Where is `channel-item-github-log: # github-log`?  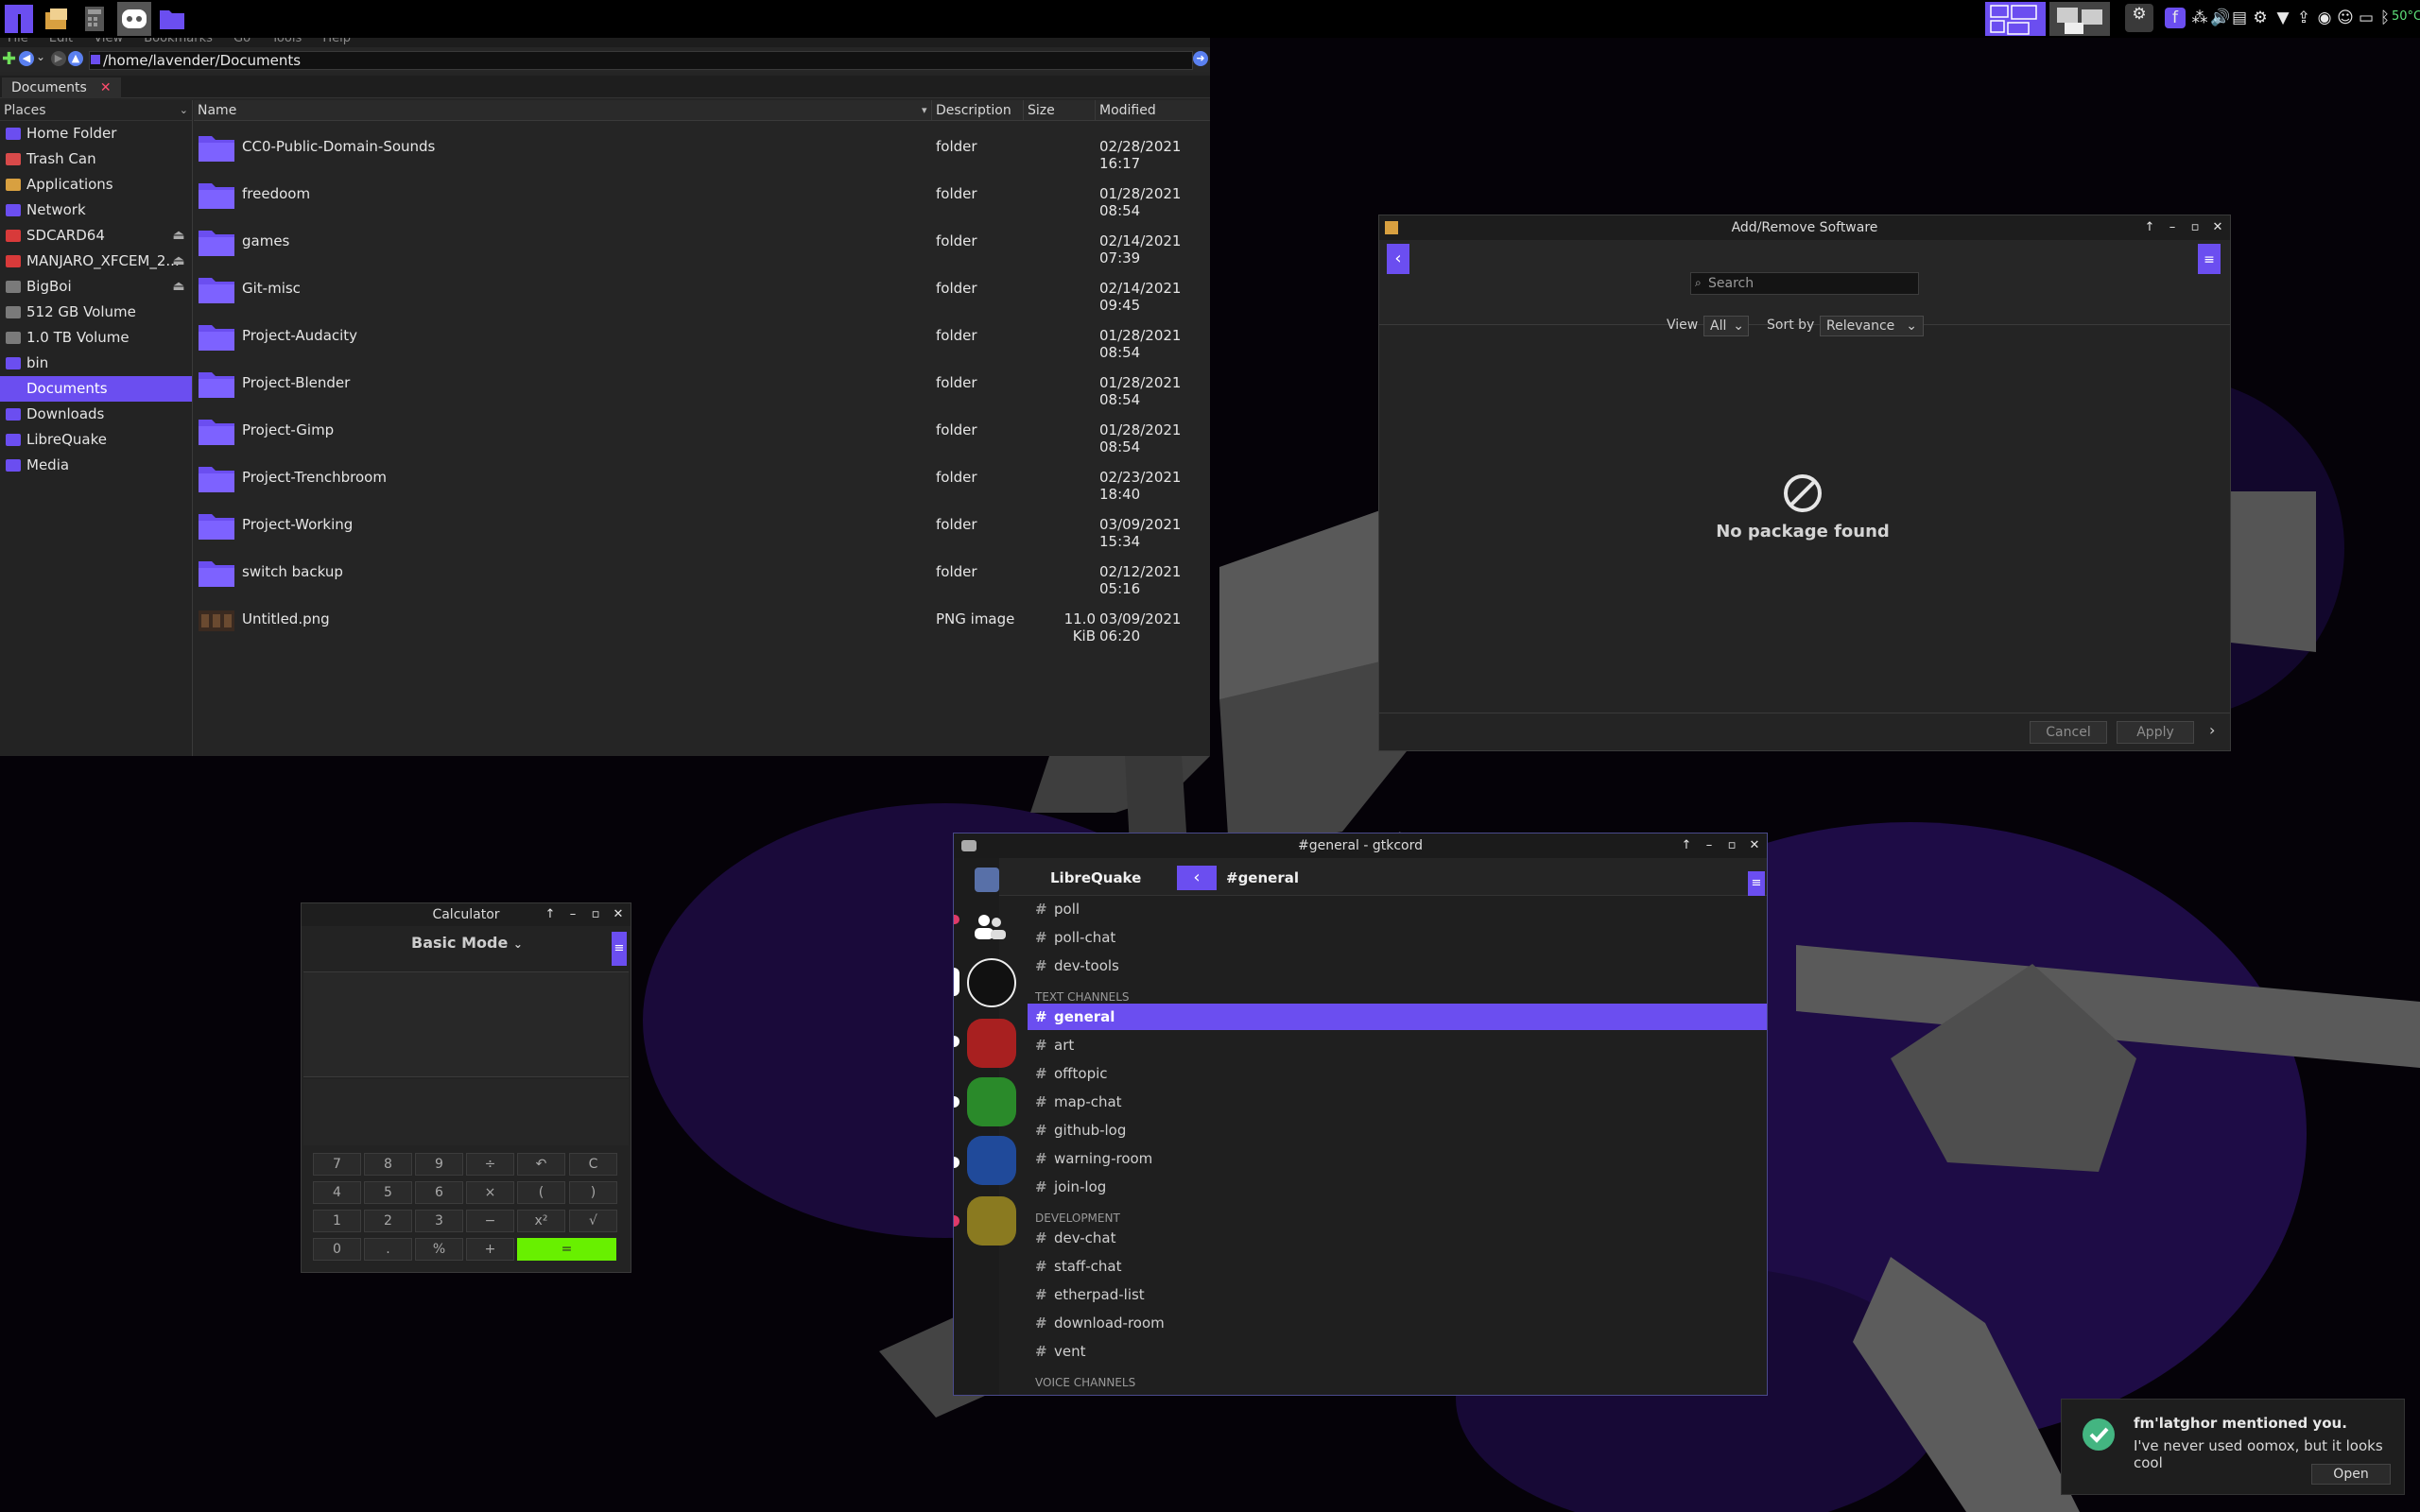 channel-item-github-log: # github-log is located at coordinates (1397, 1130).